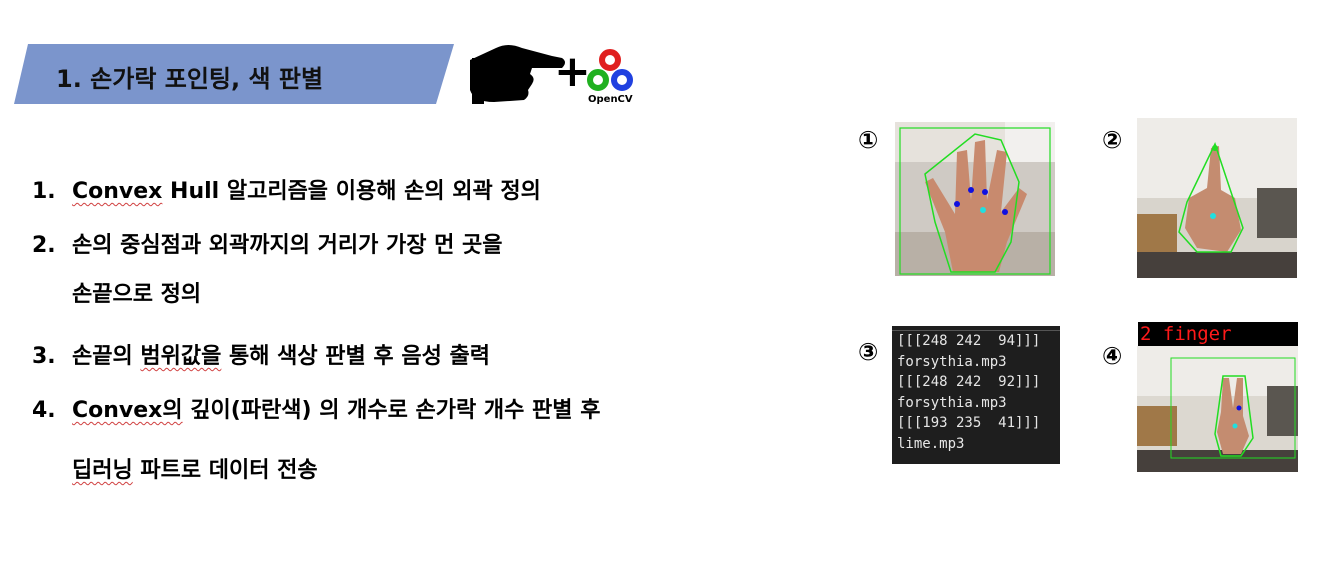 The width and height of the screenshot is (1320, 574). Describe the element at coordinates (44, 410) in the screenshot. I see `step-number: 4.` at that location.